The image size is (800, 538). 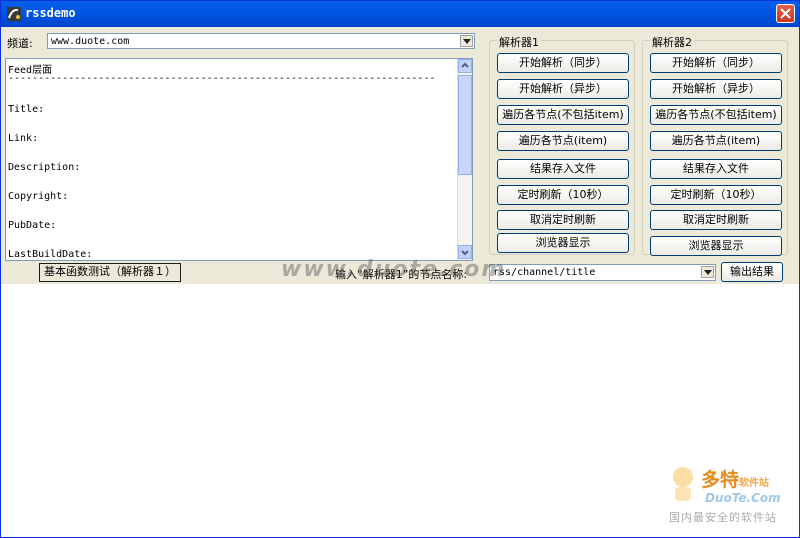 I want to click on parser1-sync-parse-button: 开始解析（同步）, so click(x=563, y=63).